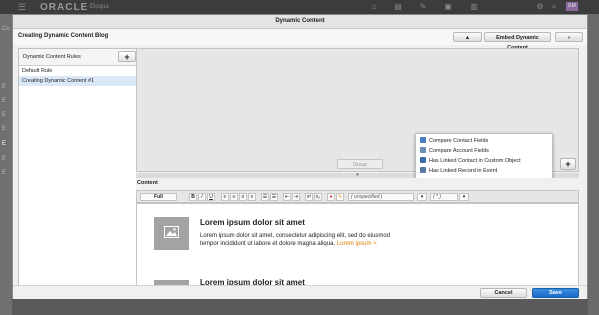 This screenshot has height=315, width=599. Describe the element at coordinates (296, 197) in the screenshot. I see `indent-icon: ⇥` at that location.